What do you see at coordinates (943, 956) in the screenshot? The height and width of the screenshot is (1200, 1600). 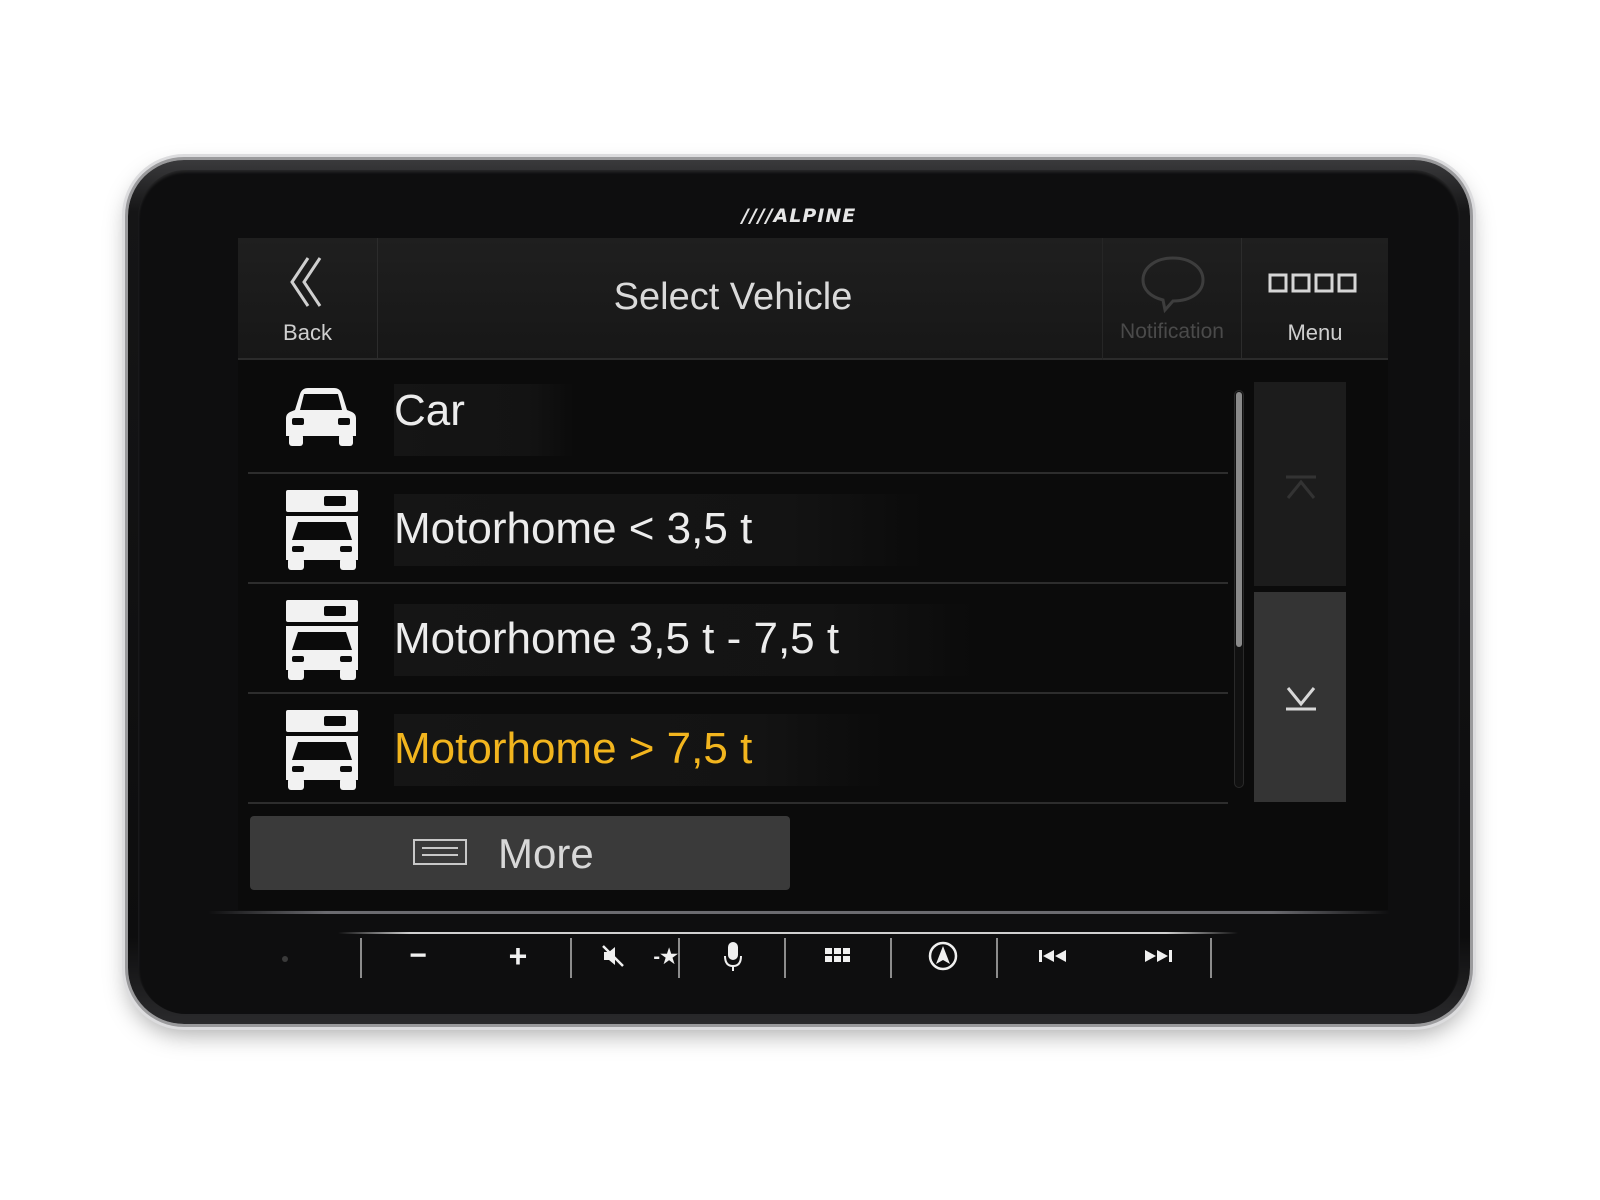 I see `navigation-icon` at bounding box center [943, 956].